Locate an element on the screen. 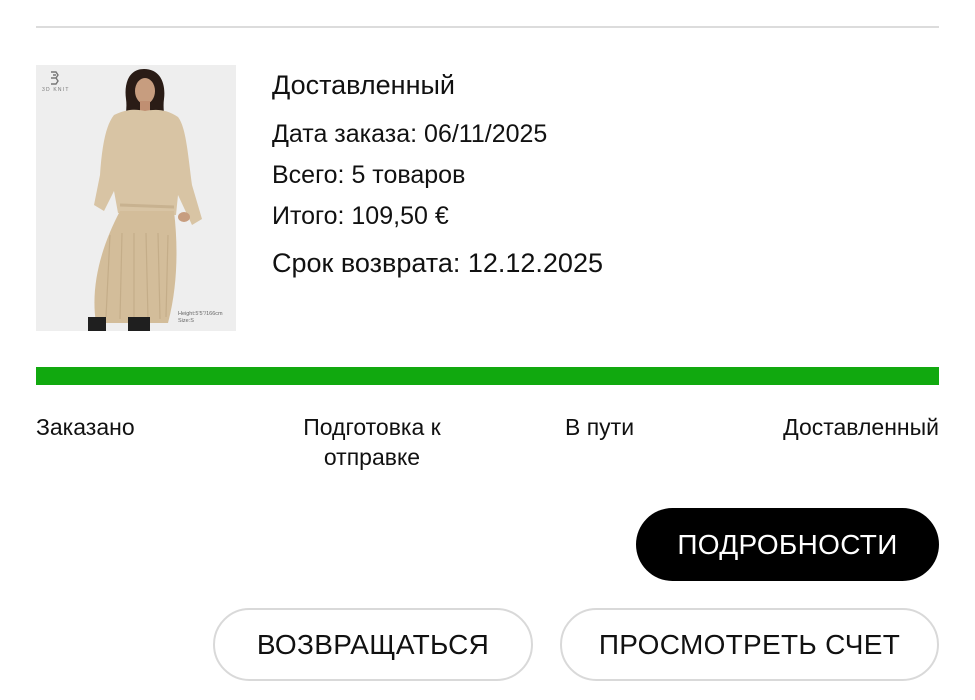 The width and height of the screenshot is (975, 700). product-image: 3D KNIT Height:5'5"/166cm Size:S is located at coordinates (136, 198).